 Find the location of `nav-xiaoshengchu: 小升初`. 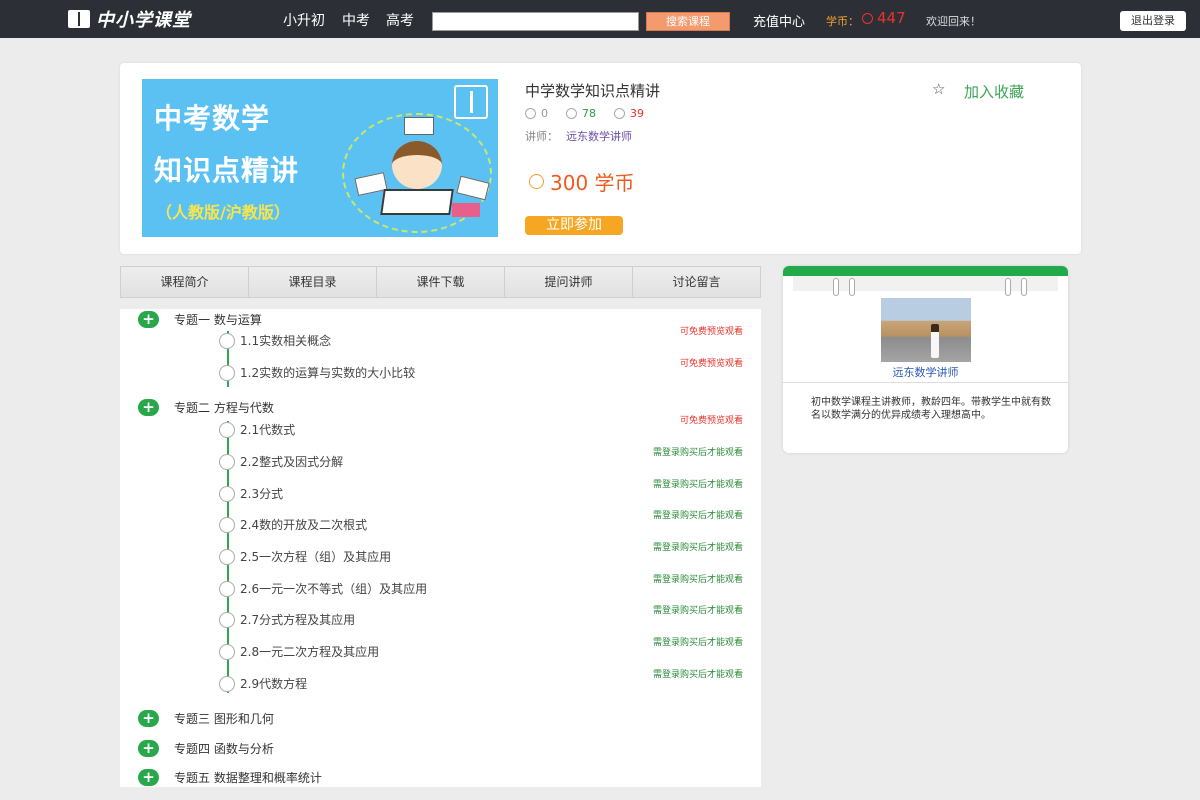

nav-xiaoshengchu: 小升初 is located at coordinates (304, 20).